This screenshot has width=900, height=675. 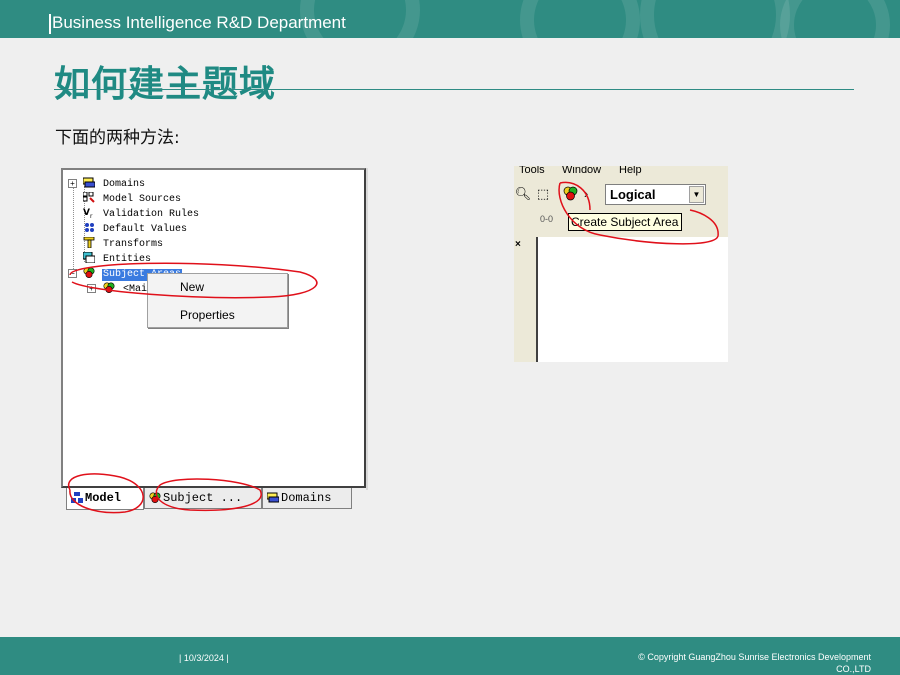 I want to click on zoom-fit-icon: ⬚, so click(x=543, y=194).